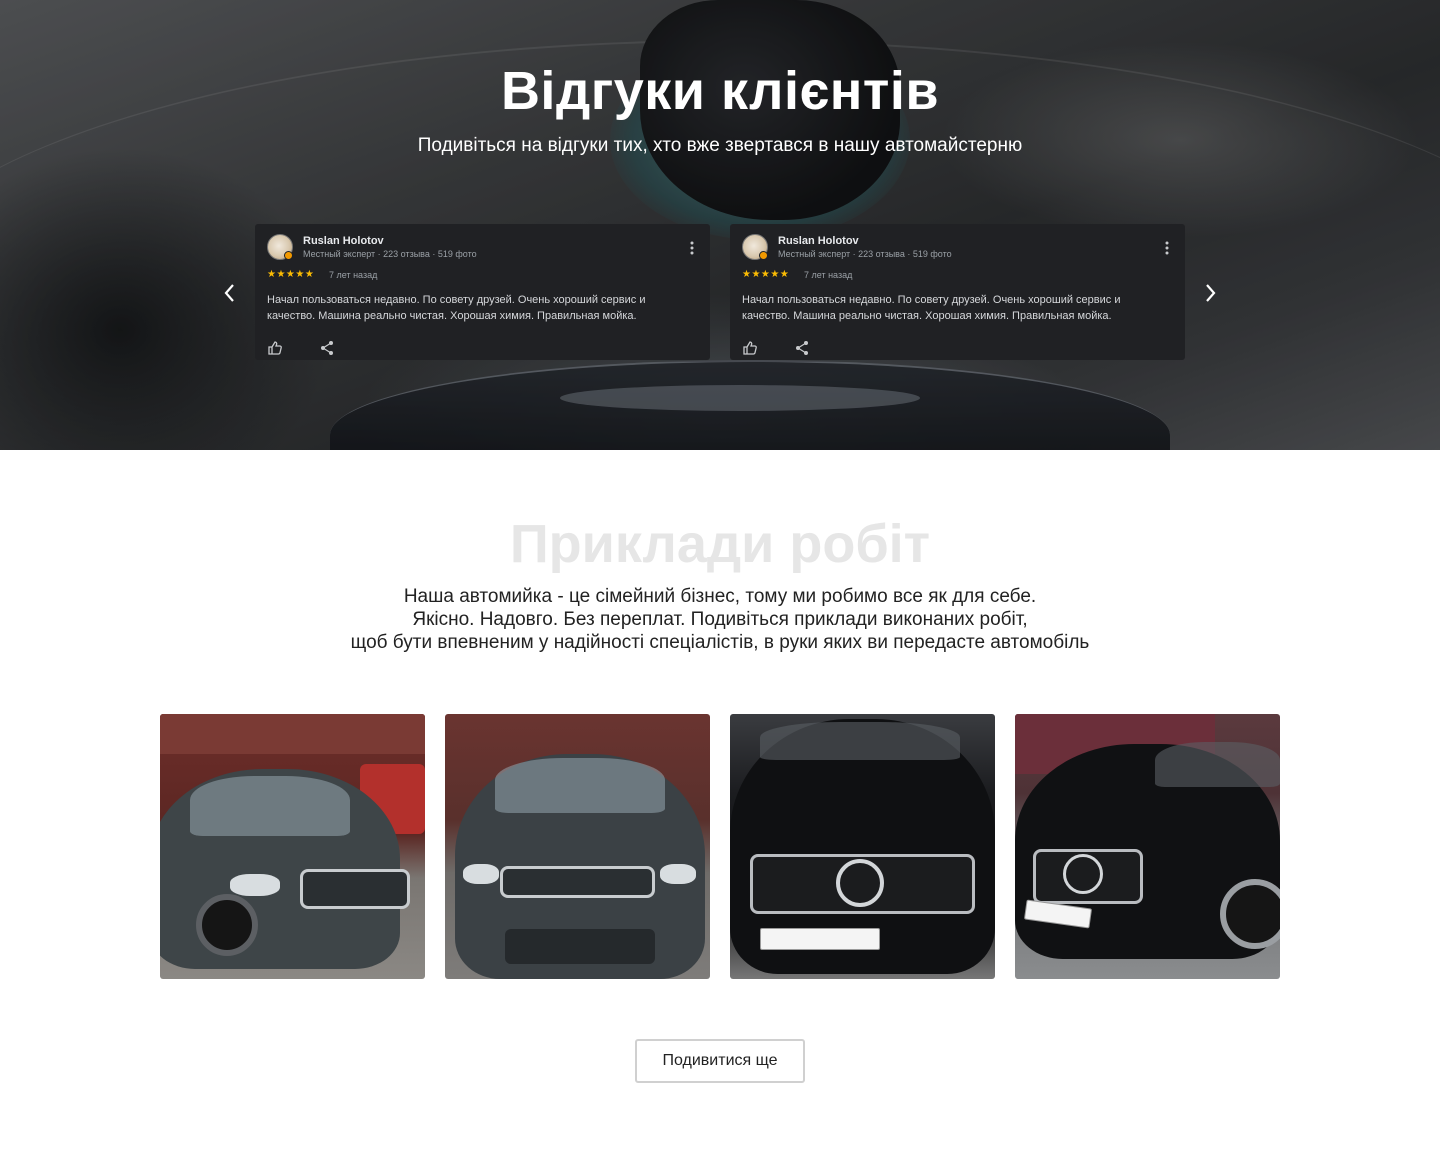 The height and width of the screenshot is (1173, 1440). Describe the element at coordinates (720, 1061) in the screenshot. I see `see-more-button: Подивитися ще` at that location.